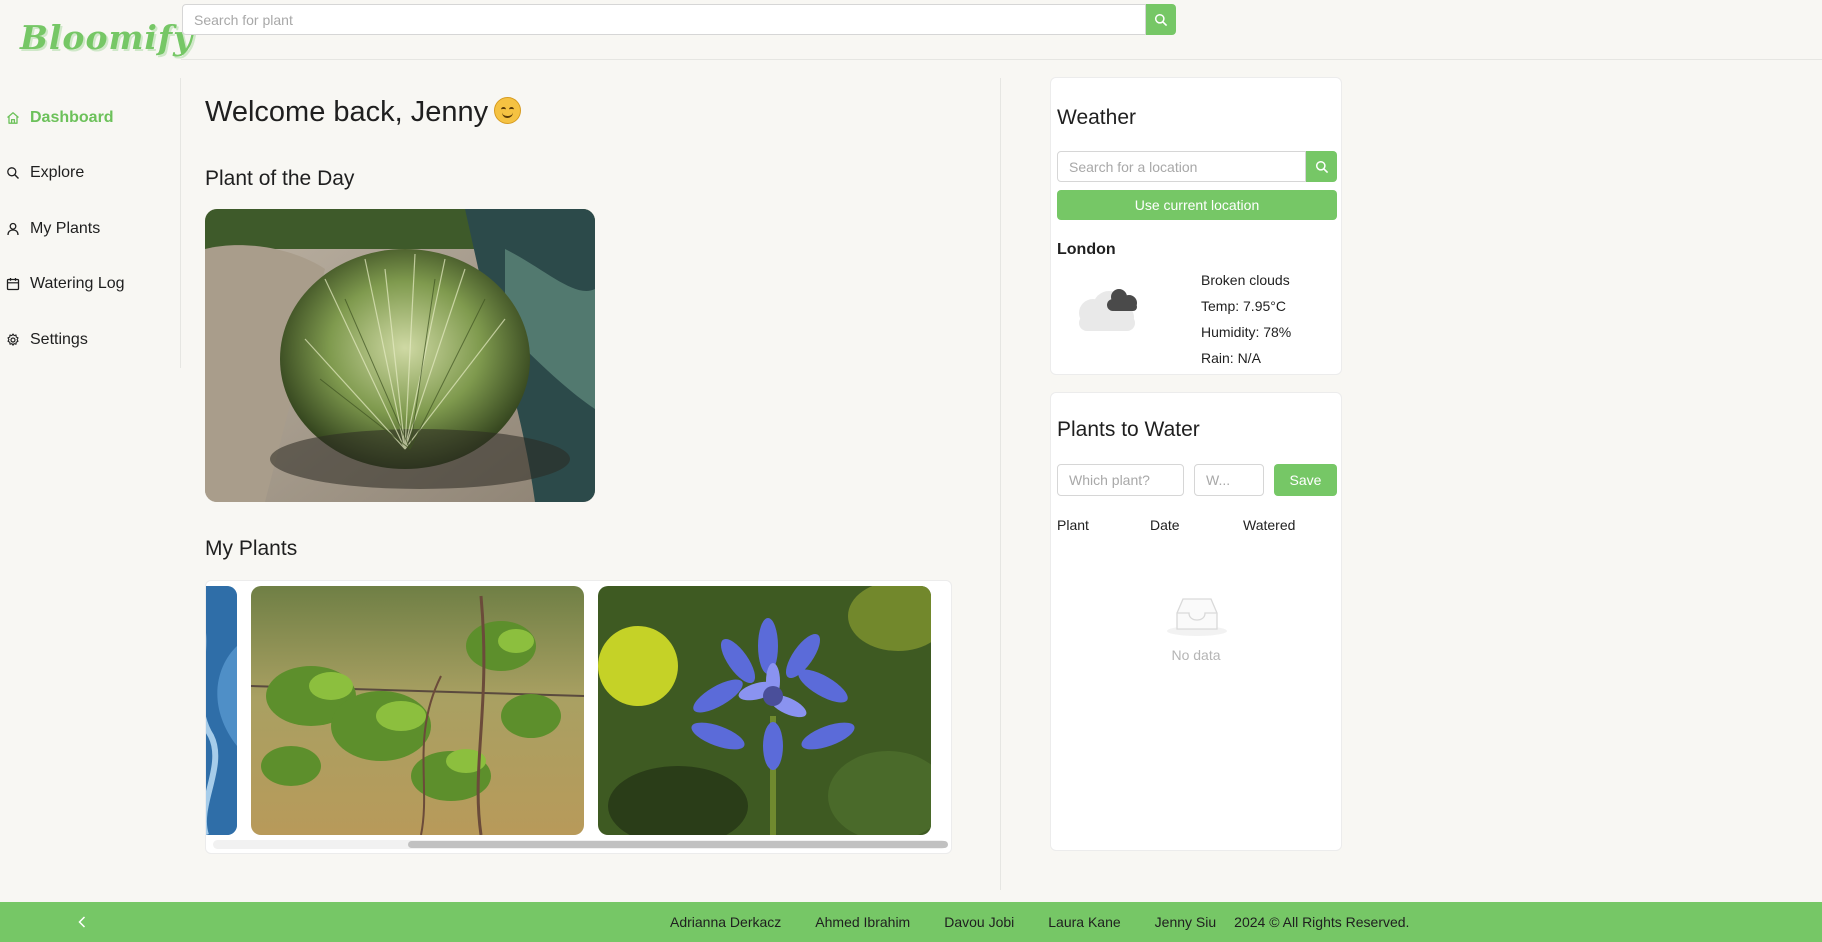  I want to click on location-search-button, so click(1321, 166).